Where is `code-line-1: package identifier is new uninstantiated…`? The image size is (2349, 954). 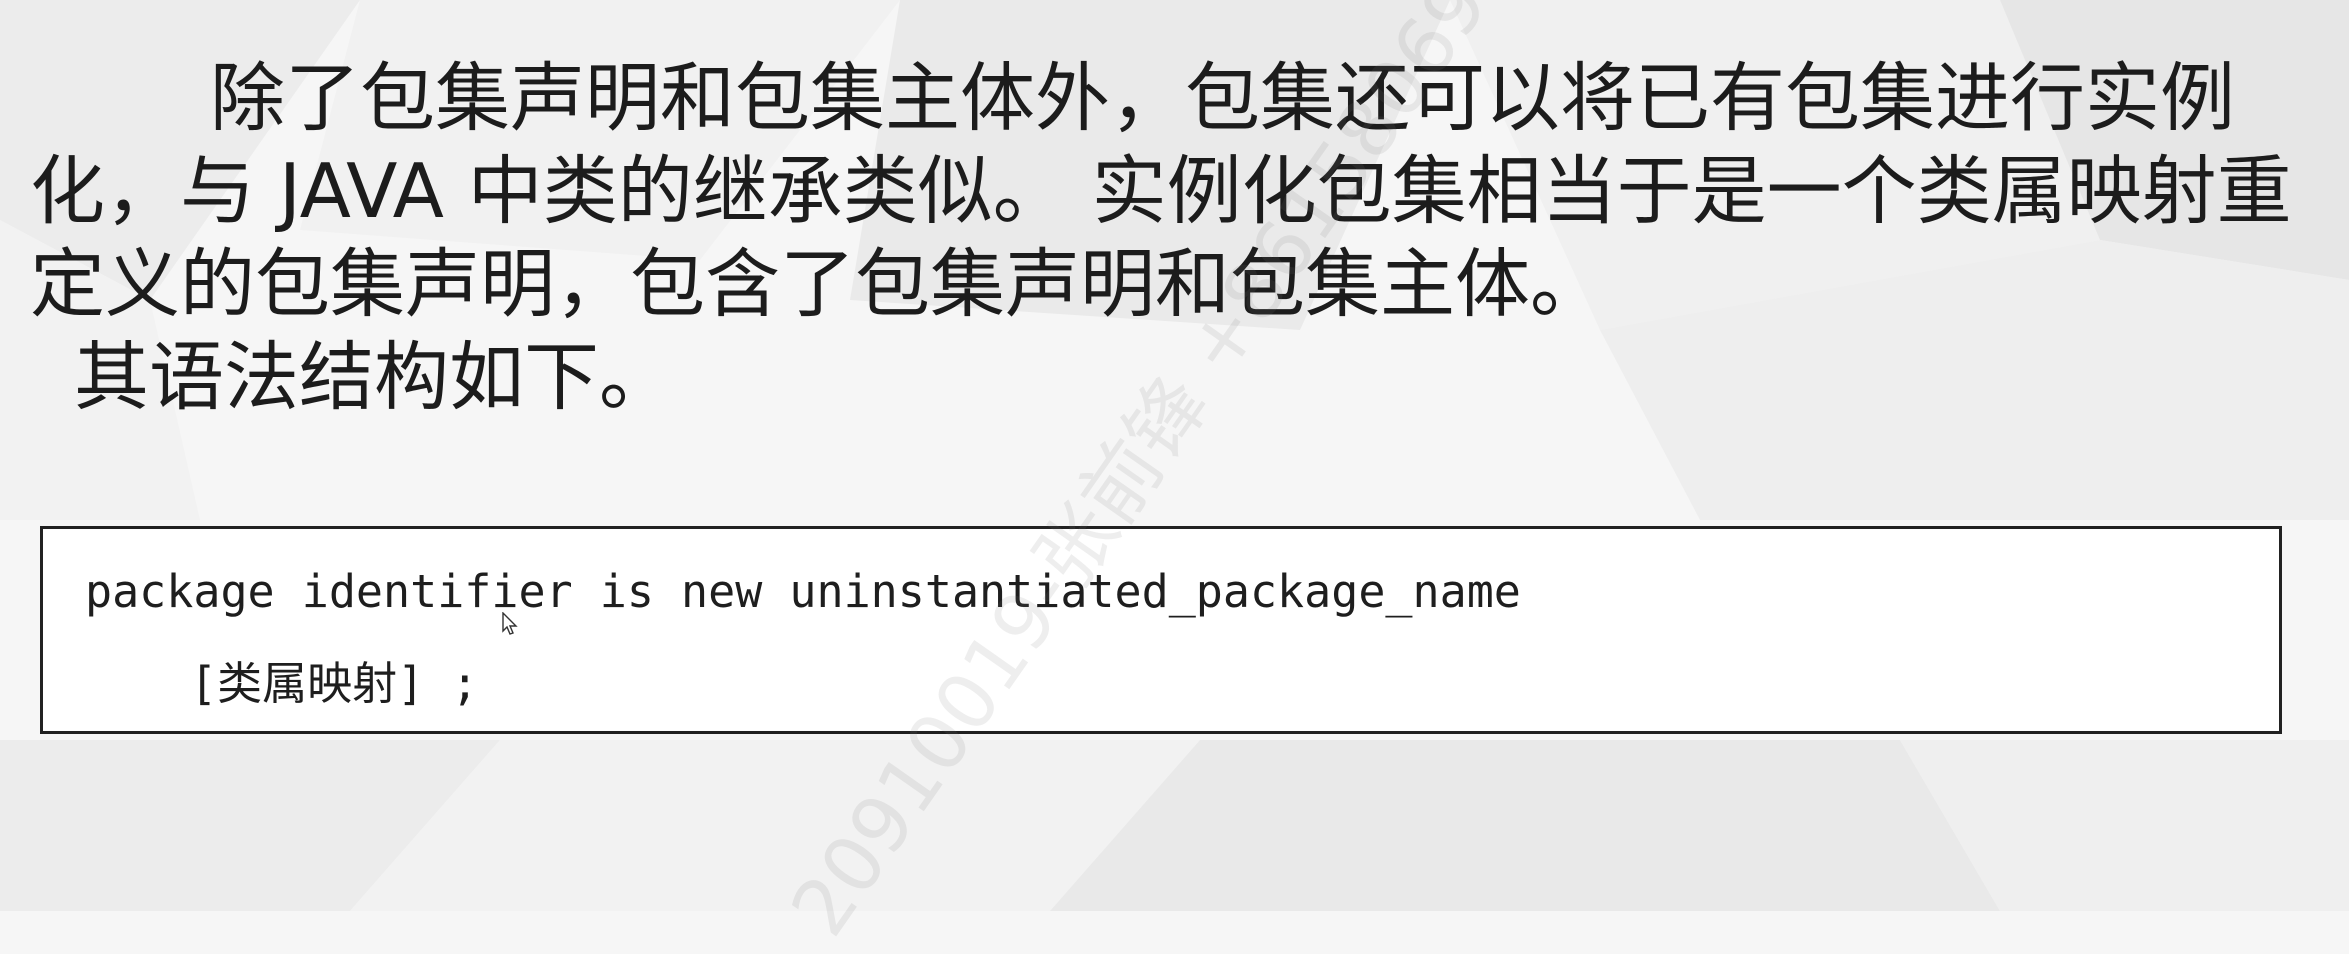
code-line-1: package identifier is new uninstantiated… is located at coordinates (803, 591).